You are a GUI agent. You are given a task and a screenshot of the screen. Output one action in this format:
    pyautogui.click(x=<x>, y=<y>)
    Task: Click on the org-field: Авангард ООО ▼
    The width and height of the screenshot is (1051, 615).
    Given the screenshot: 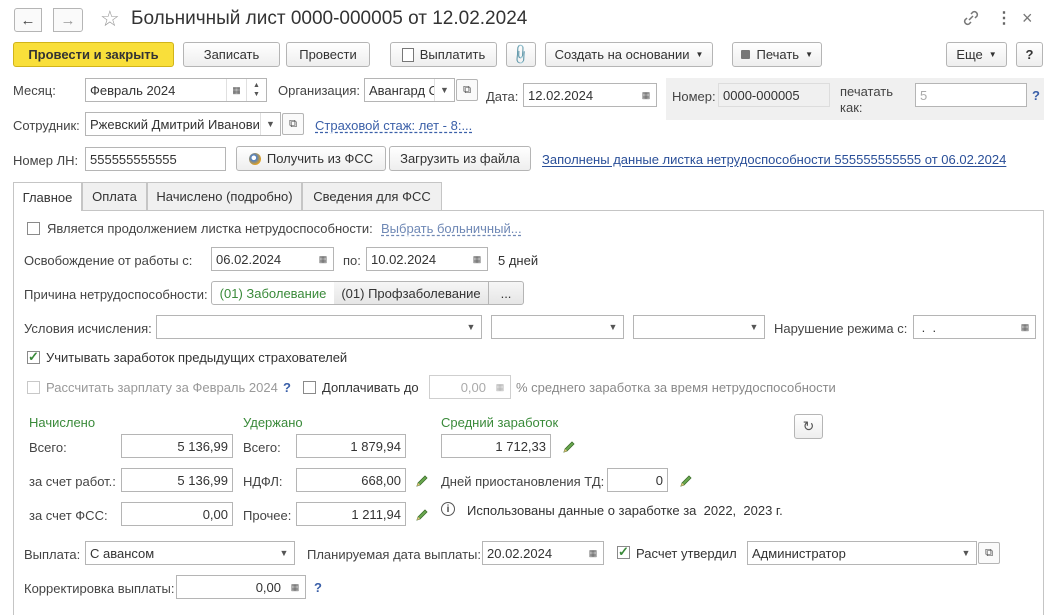 What is the action you would take?
    pyautogui.click(x=409, y=90)
    